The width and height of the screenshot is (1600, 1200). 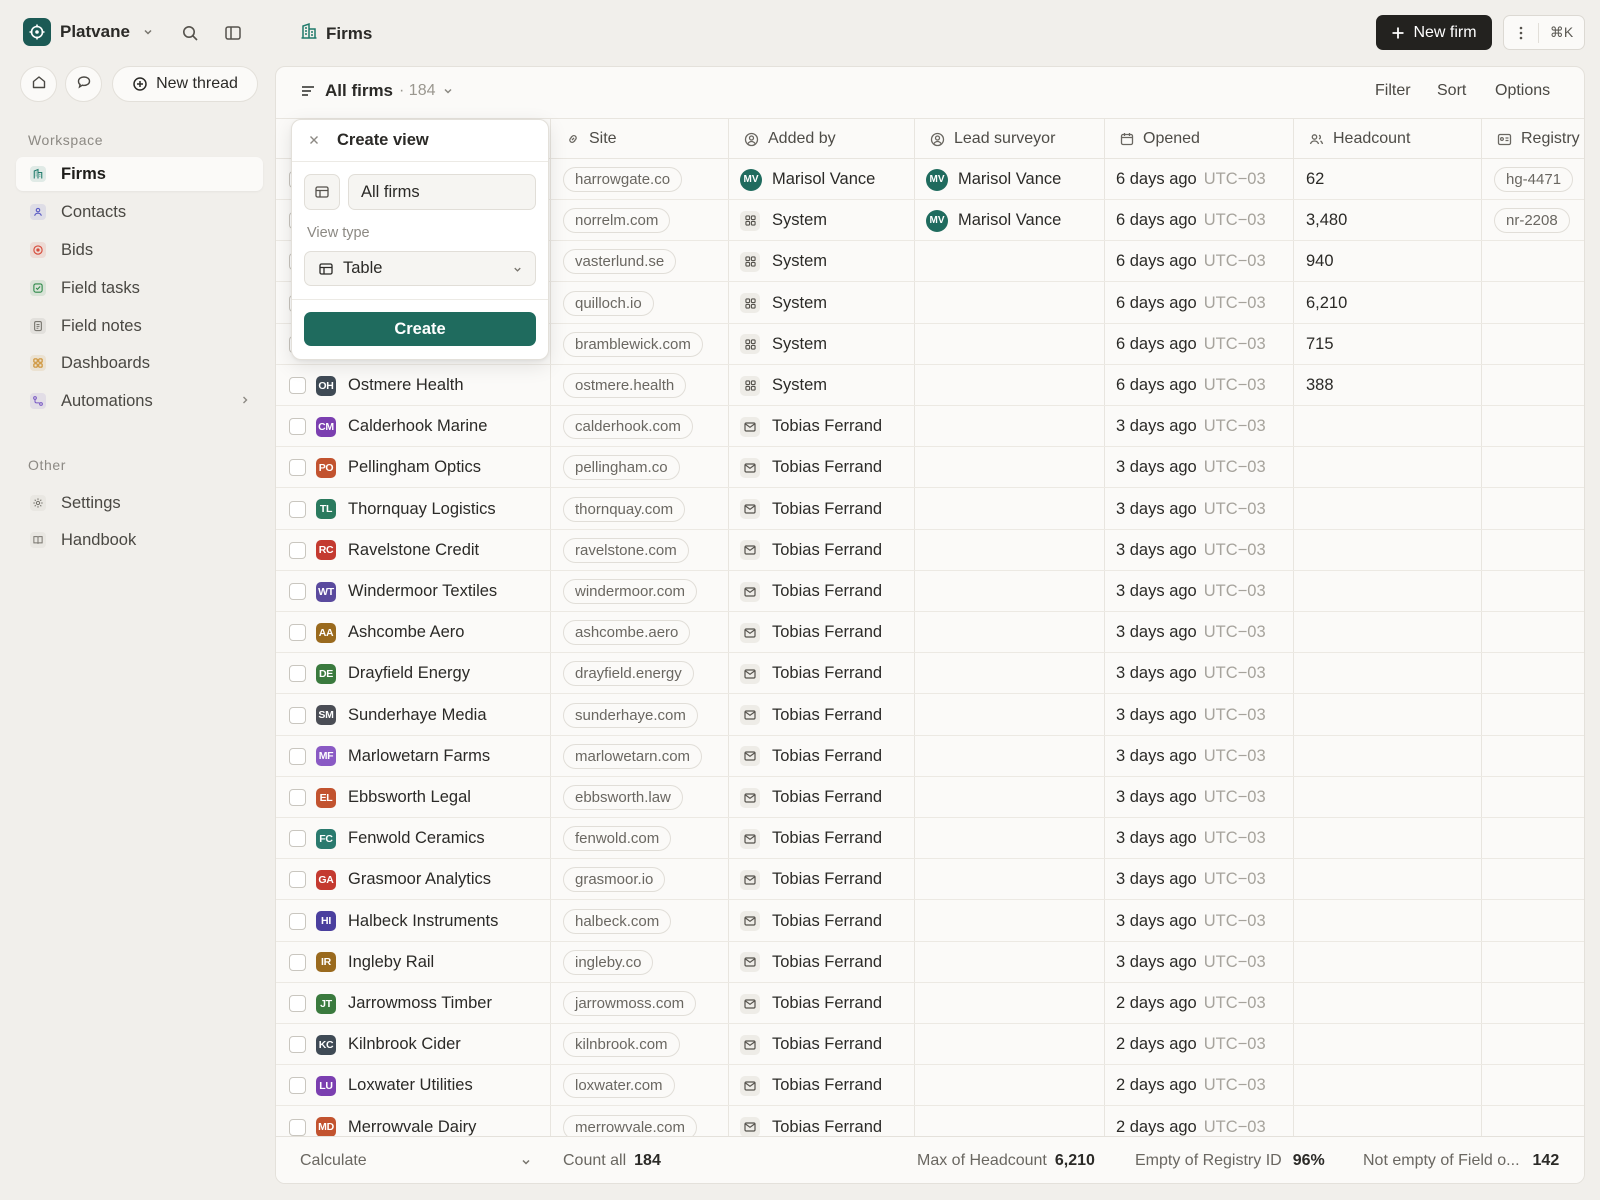 What do you see at coordinates (624, 509) in the screenshot?
I see `site-link: thornquay.com` at bounding box center [624, 509].